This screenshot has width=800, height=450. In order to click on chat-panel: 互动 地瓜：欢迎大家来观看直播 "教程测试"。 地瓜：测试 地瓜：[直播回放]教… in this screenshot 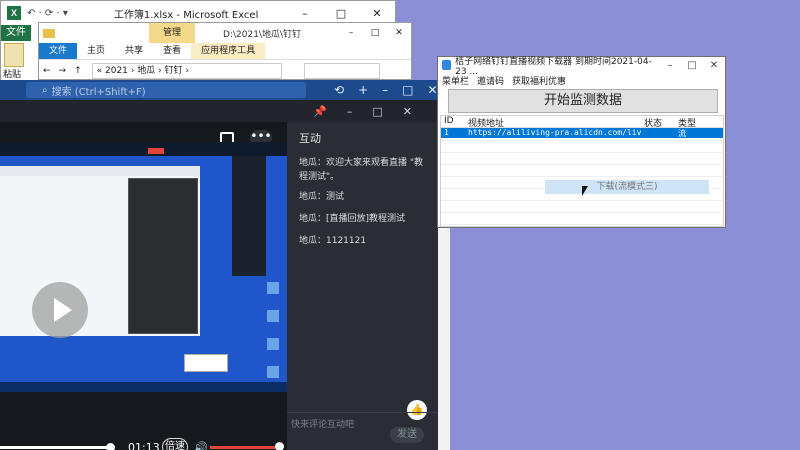, I will do `click(362, 286)`.